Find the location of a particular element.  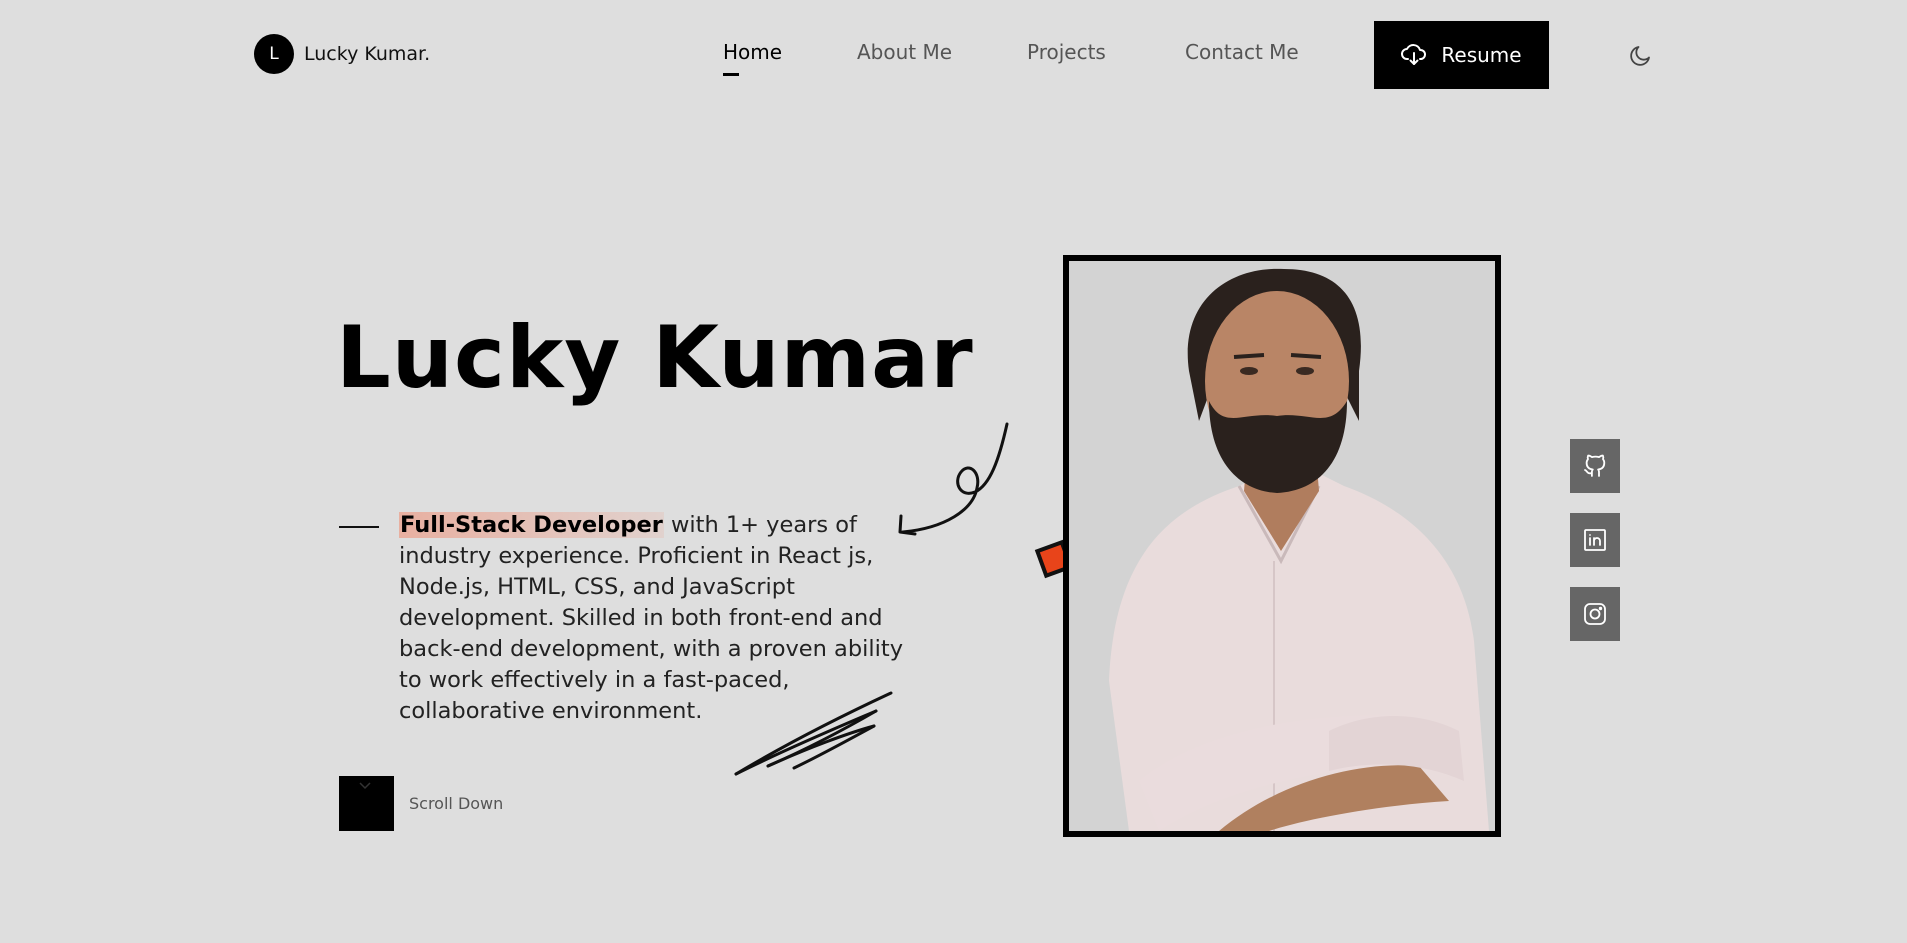

instagram-link is located at coordinates (1595, 614).